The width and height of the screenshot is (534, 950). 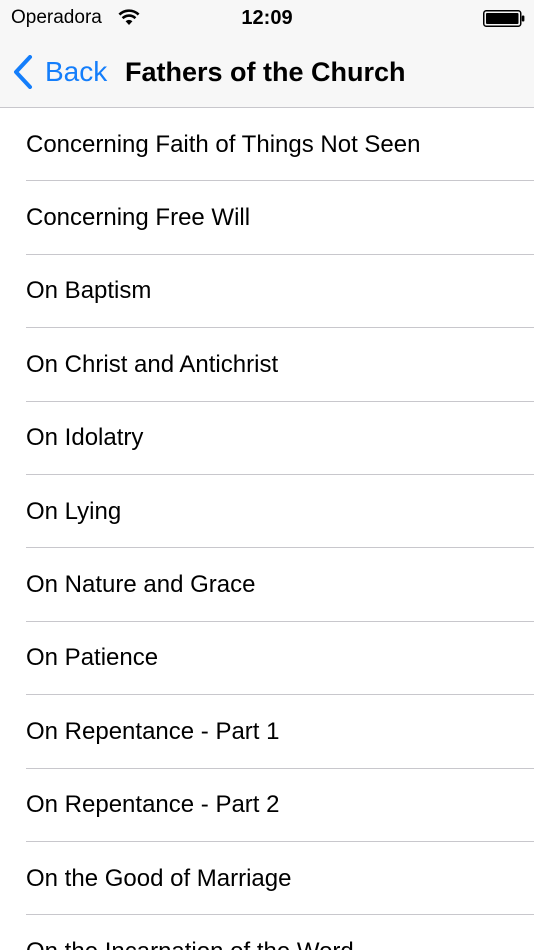 I want to click on navigation-bar: Back Fathers of the Church, so click(x=267, y=72).